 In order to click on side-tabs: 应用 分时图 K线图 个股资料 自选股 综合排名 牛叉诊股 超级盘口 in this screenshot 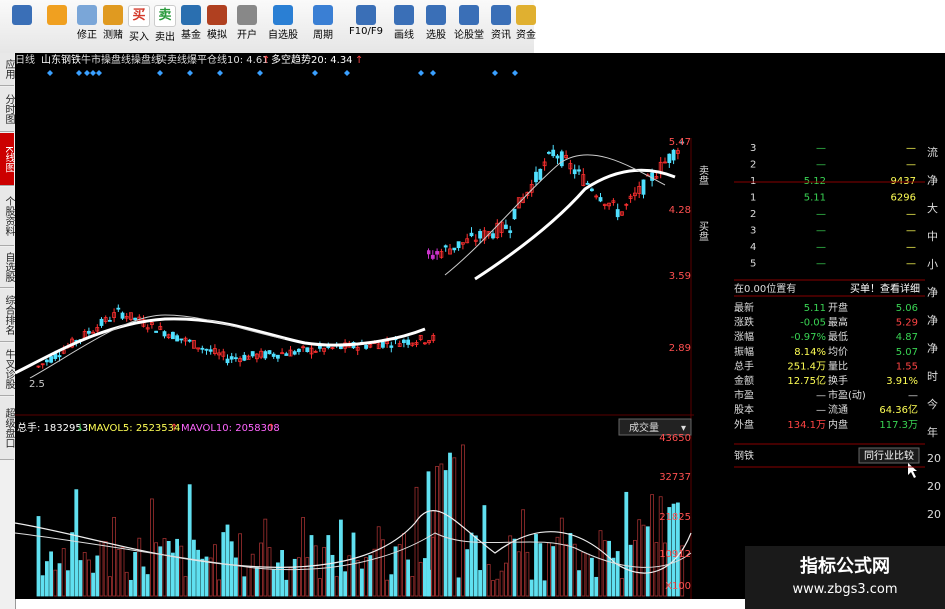, I will do `click(8, 331)`.